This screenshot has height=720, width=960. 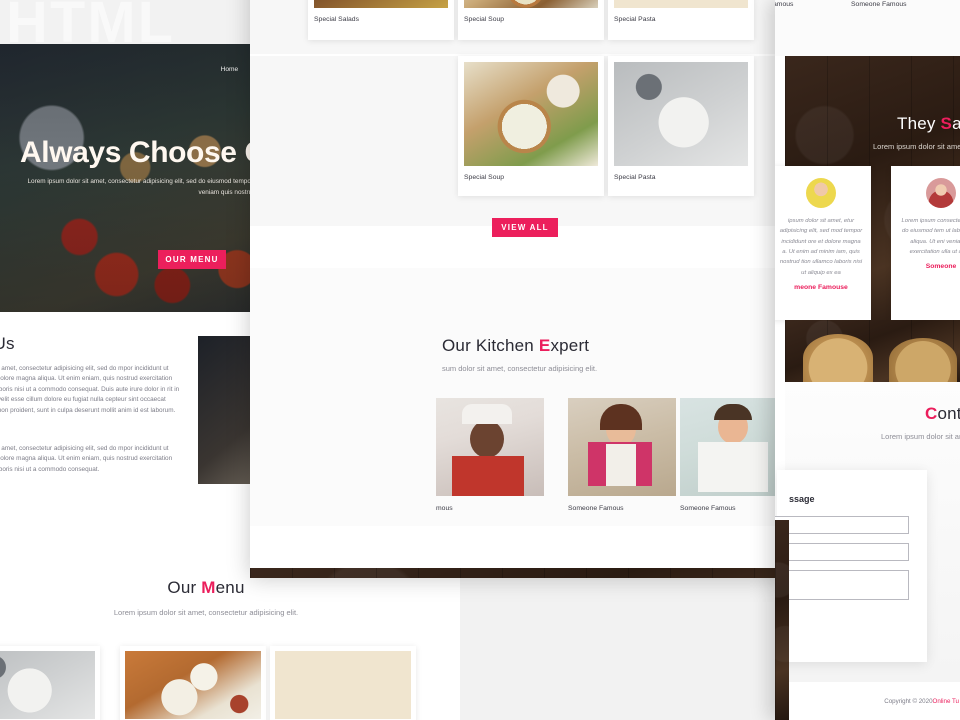 I want to click on testimonials-title-prefix: They, so click(x=919, y=123).